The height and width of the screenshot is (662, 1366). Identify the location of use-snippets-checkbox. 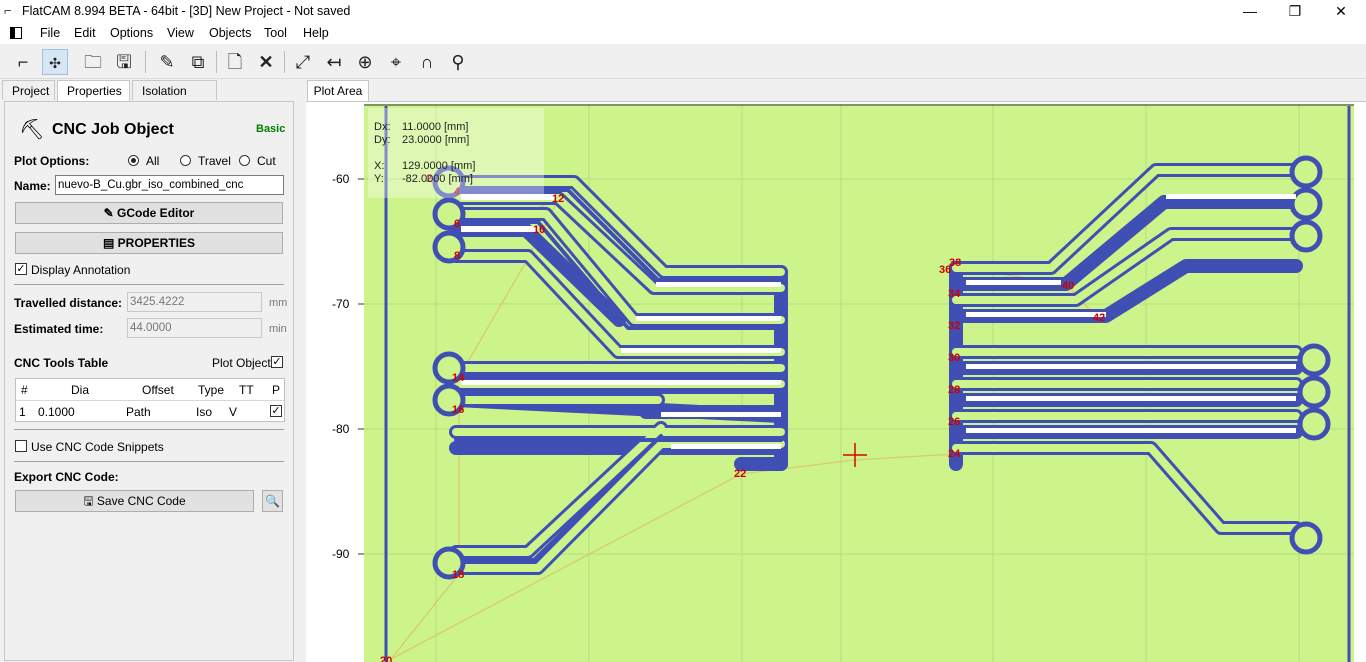
(21, 446).